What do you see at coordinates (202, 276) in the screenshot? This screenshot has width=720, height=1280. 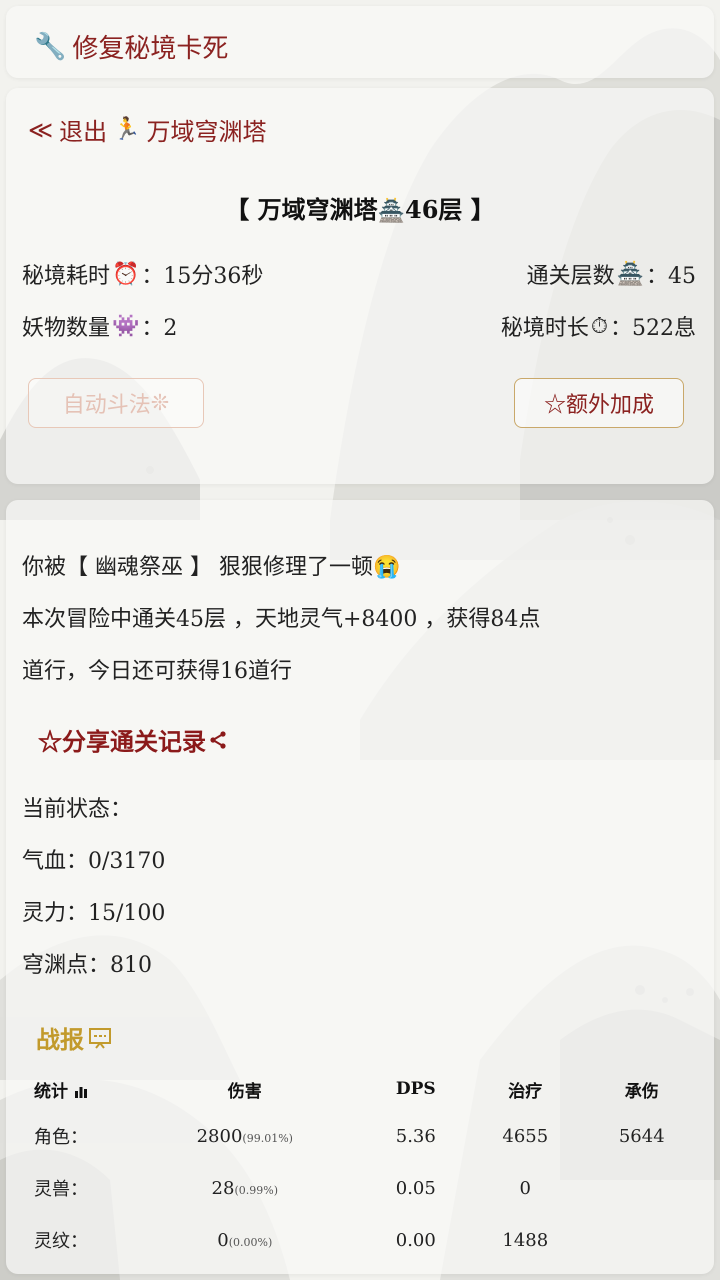 I see `elapsed-value: ：15分36秒` at bounding box center [202, 276].